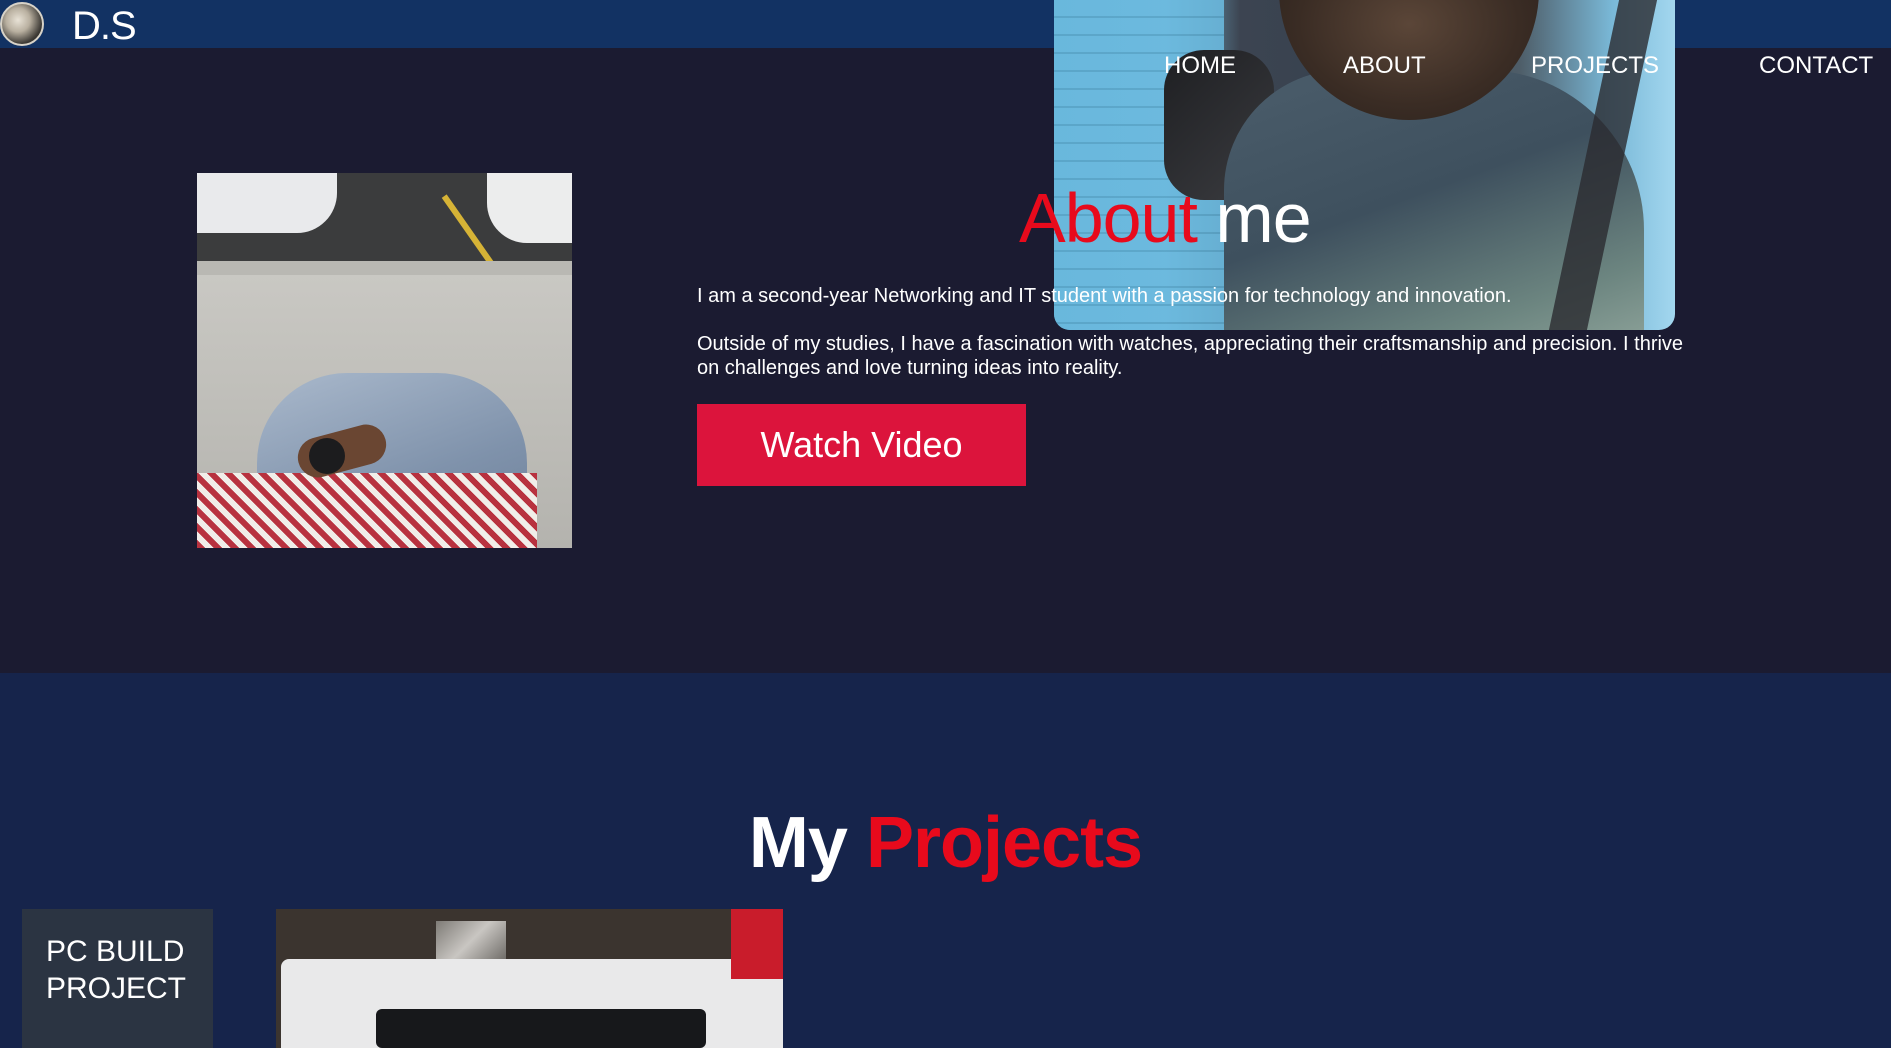  What do you see at coordinates (529, 978) in the screenshot?
I see `project-photo-pc-build` at bounding box center [529, 978].